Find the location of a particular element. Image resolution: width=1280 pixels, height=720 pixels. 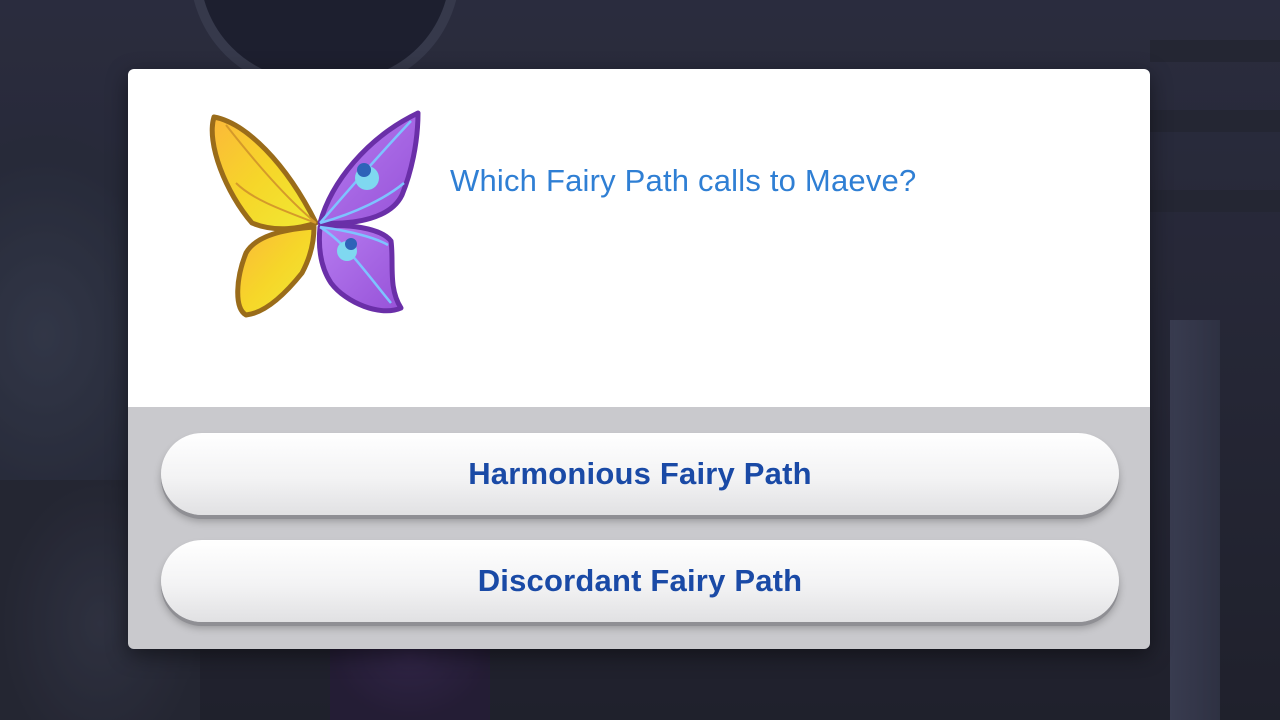

harmonious-path-button: Harmonious Fairy Path is located at coordinates (640, 474).